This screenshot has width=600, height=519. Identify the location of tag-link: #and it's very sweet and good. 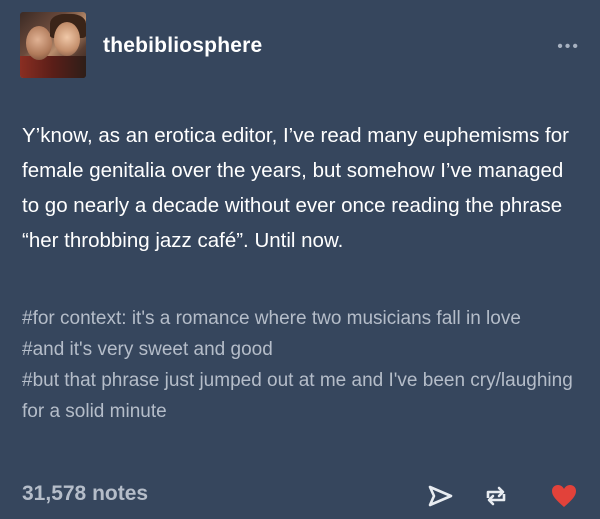
(302, 349).